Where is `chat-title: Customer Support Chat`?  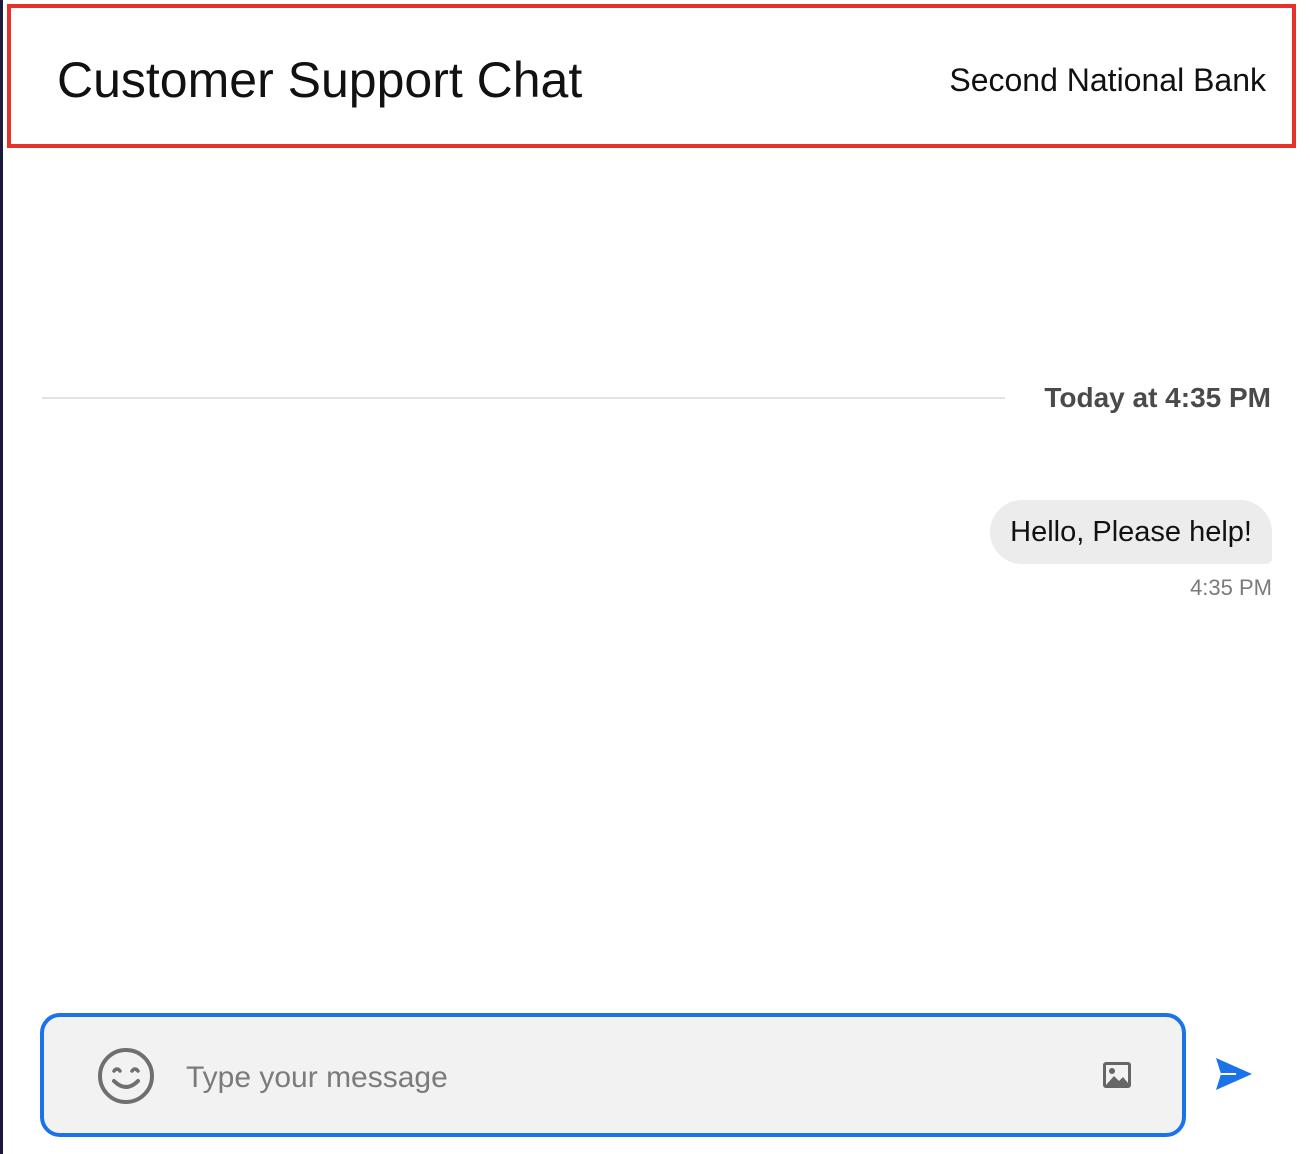
chat-title: Customer Support Chat is located at coordinates (320, 80).